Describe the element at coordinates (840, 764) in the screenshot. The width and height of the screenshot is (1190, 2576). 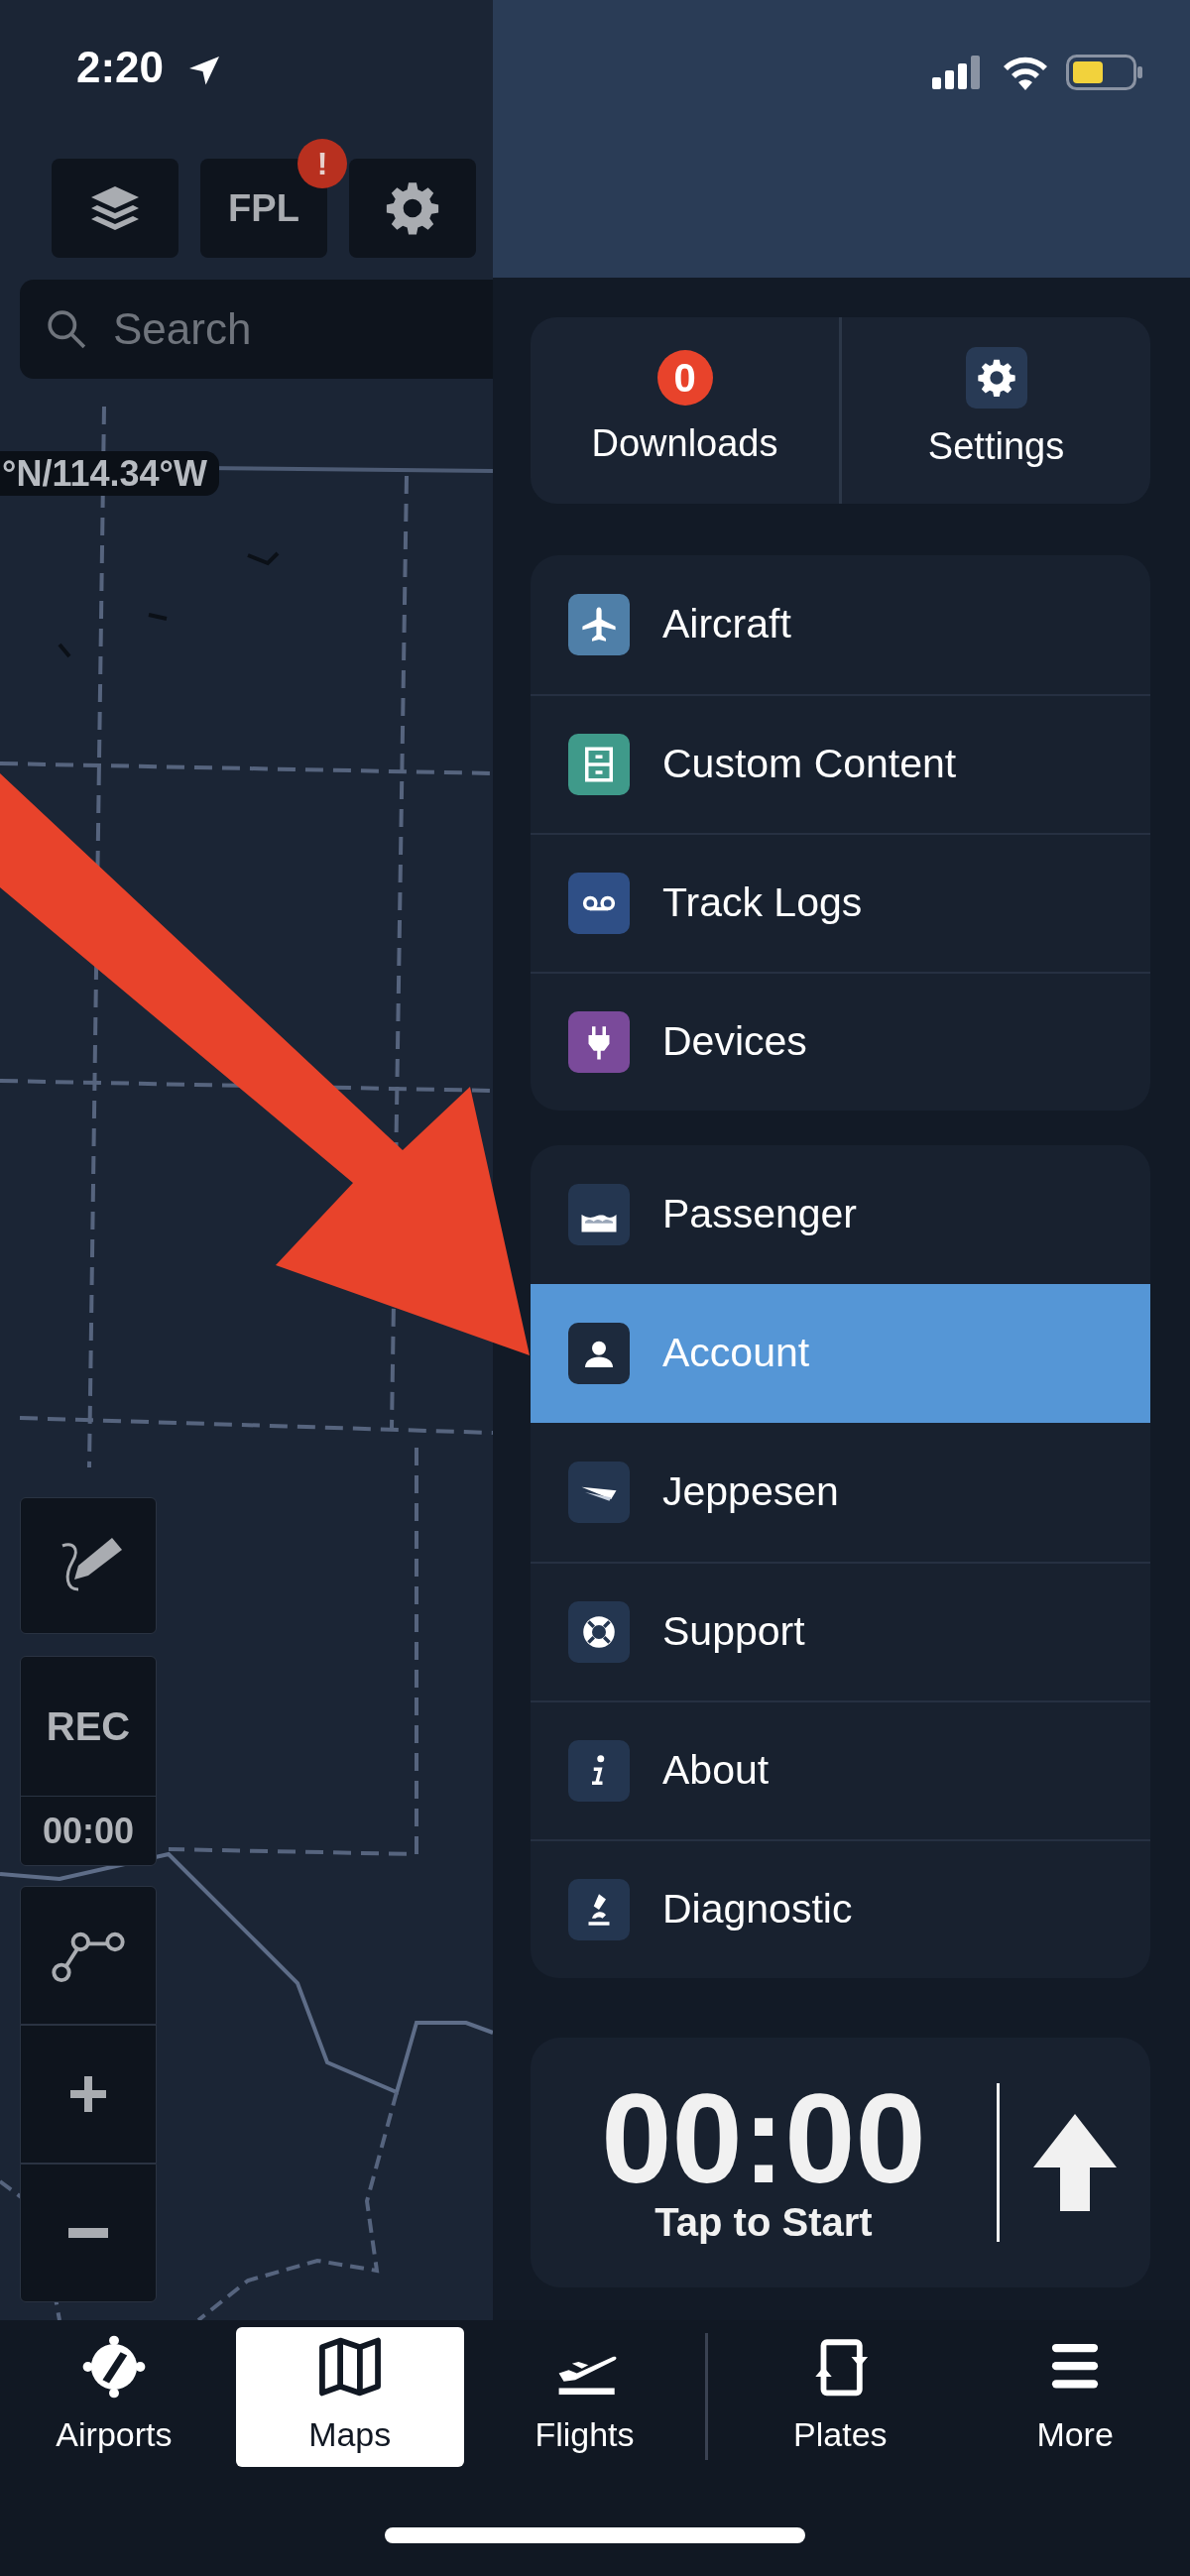
I see `menu-item: Custom Content` at that location.